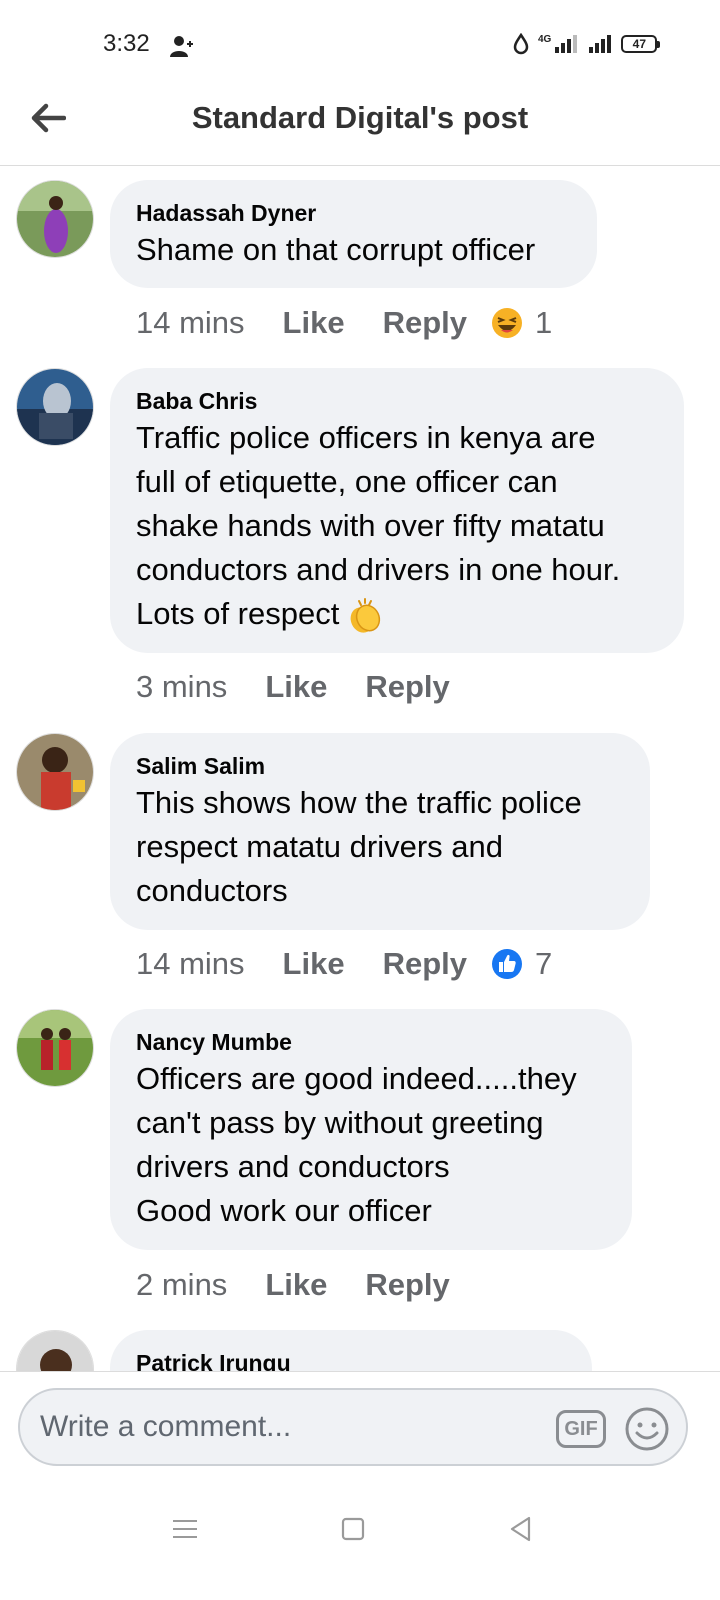 The width and height of the screenshot is (720, 1600). What do you see at coordinates (507, 323) in the screenshot?
I see `laugh-emoji-icon` at bounding box center [507, 323].